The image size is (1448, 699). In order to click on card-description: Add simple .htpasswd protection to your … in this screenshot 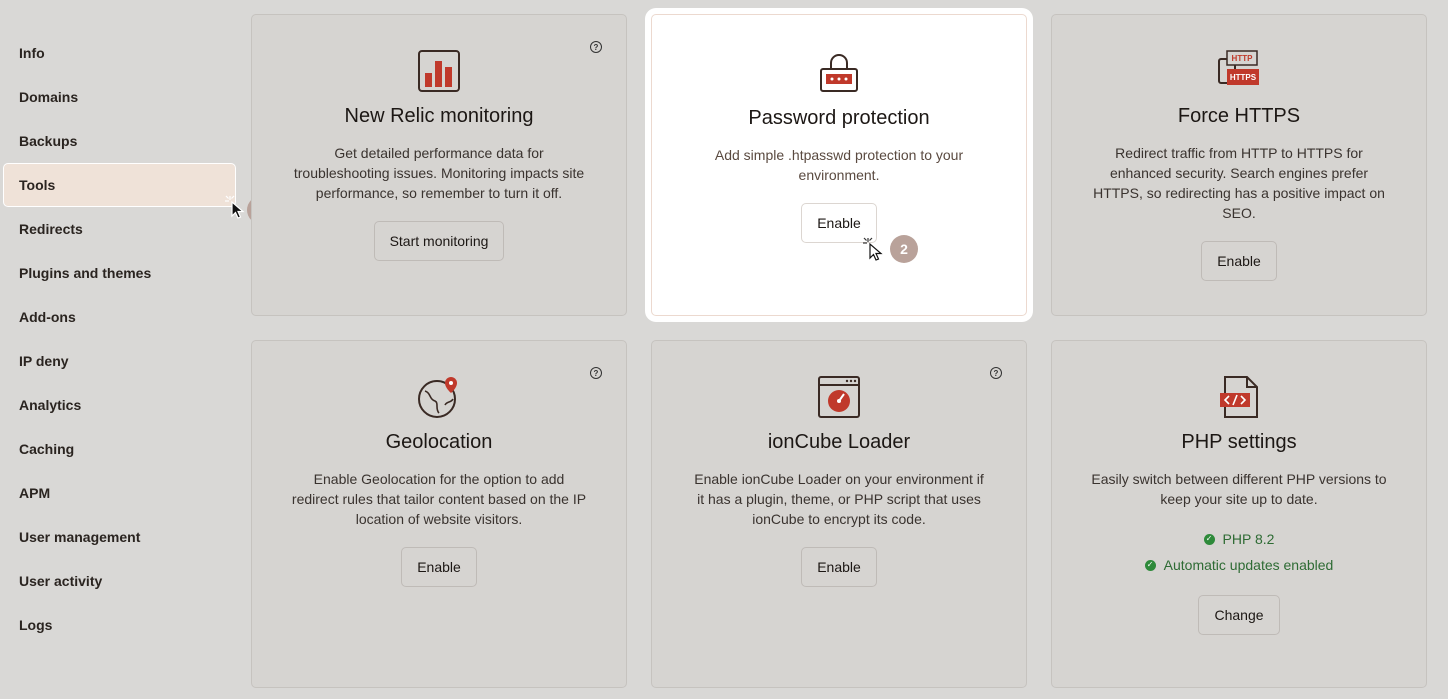, I will do `click(839, 165)`.